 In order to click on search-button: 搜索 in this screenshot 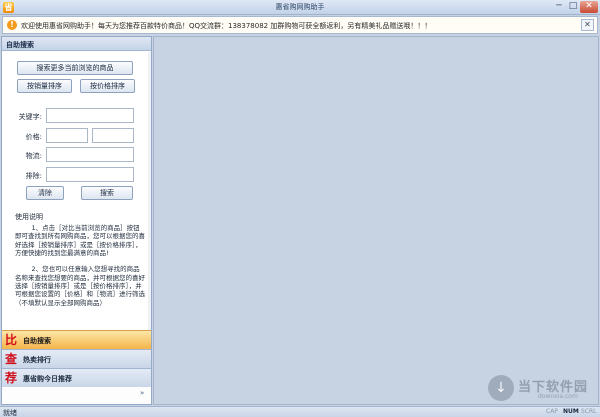, I will do `click(107, 193)`.